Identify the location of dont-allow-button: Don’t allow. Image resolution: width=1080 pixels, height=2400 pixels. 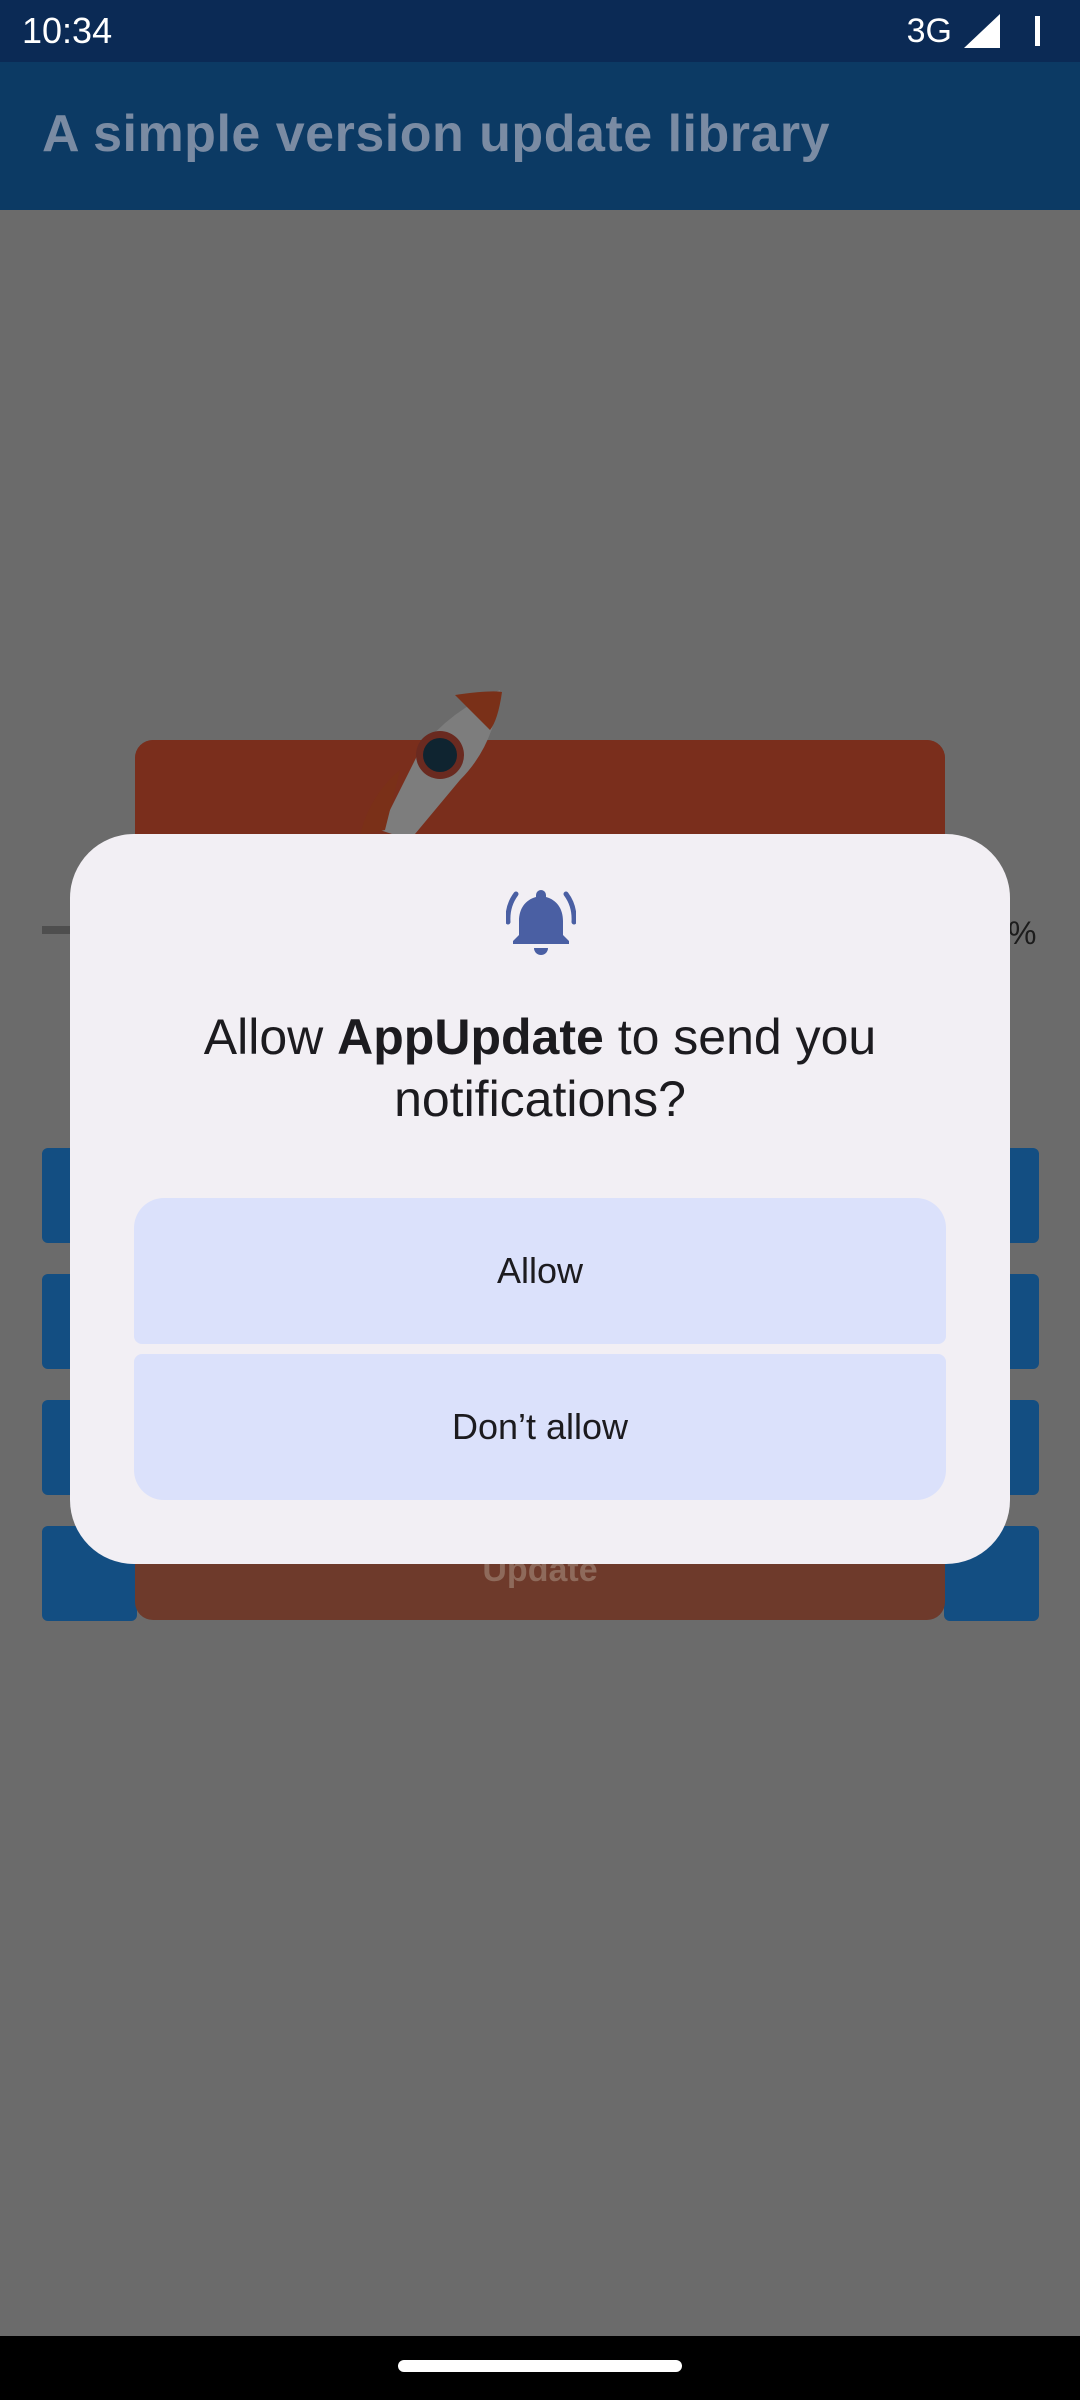
(540, 1427).